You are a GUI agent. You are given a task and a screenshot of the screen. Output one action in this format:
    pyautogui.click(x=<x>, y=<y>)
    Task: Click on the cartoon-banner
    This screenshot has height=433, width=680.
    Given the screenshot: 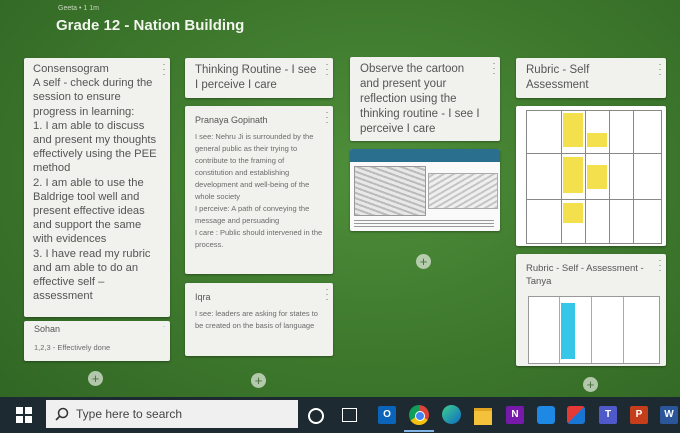 What is the action you would take?
    pyautogui.click(x=425, y=155)
    